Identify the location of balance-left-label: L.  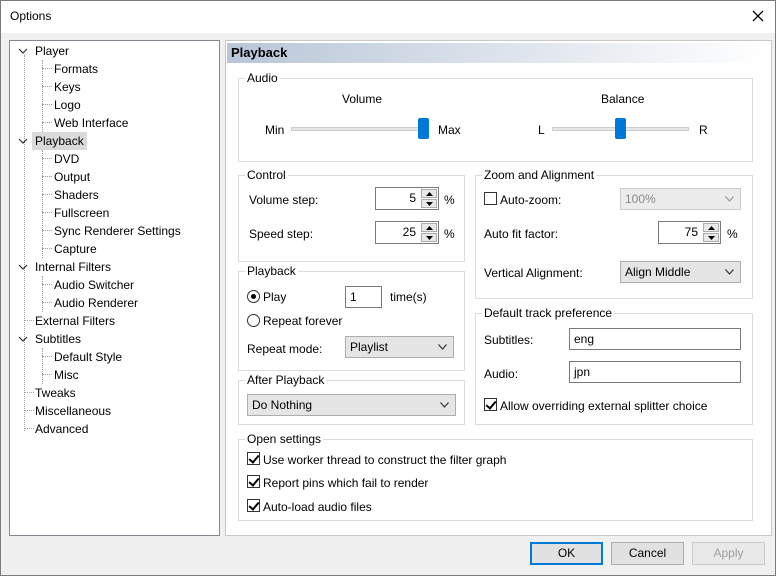
(541, 130).